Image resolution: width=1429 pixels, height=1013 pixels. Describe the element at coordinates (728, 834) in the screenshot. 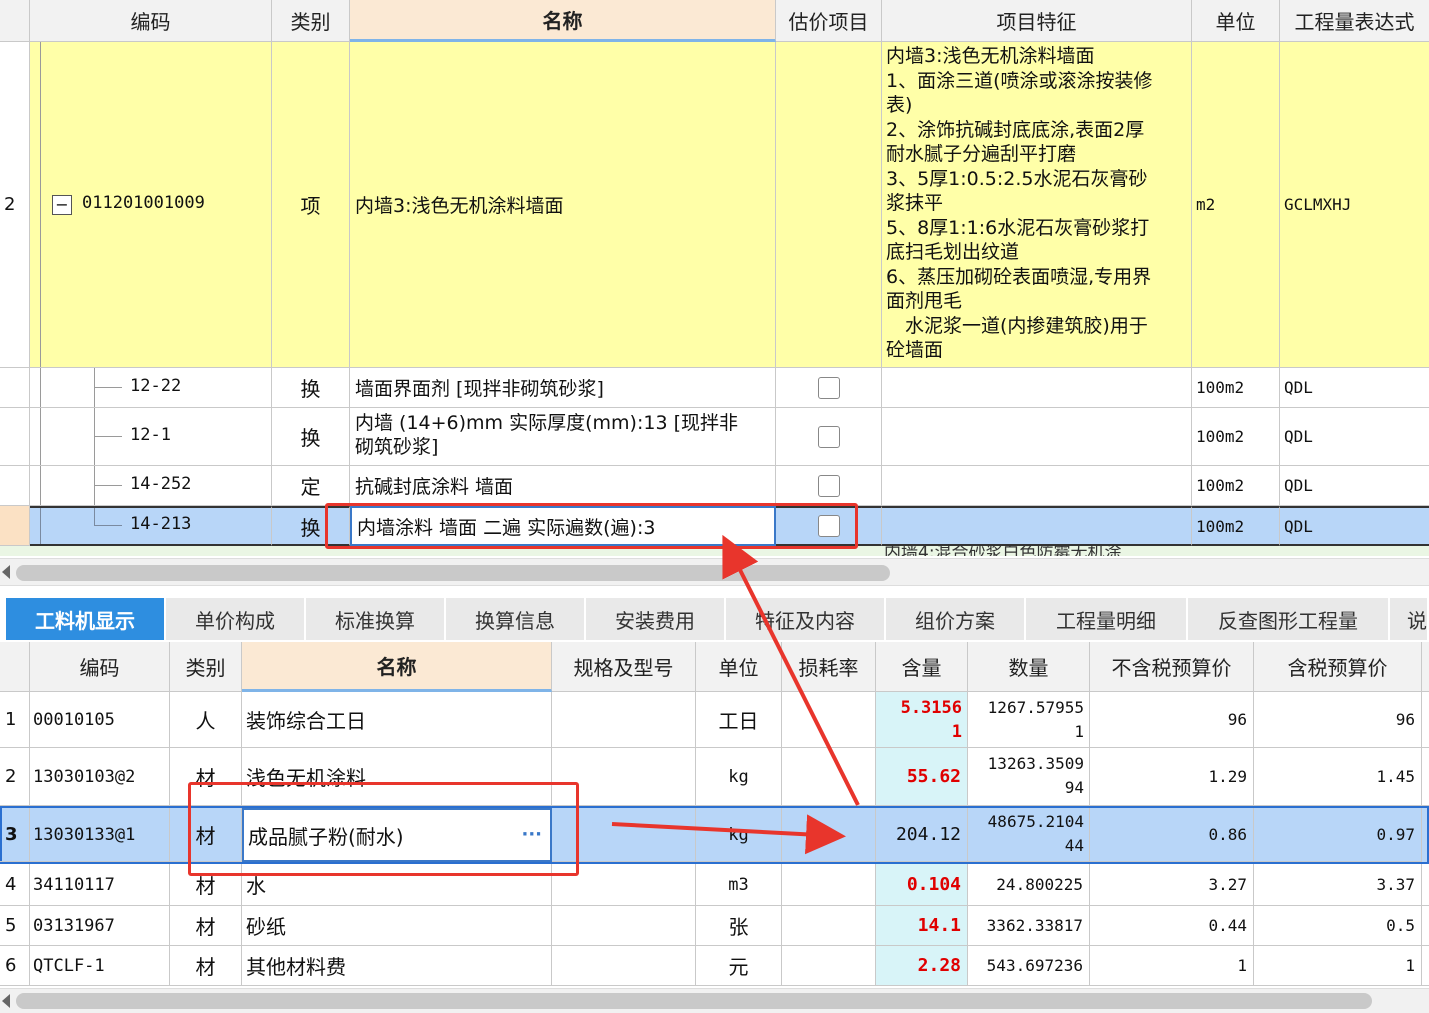

I see `arrow-right-icon` at that location.